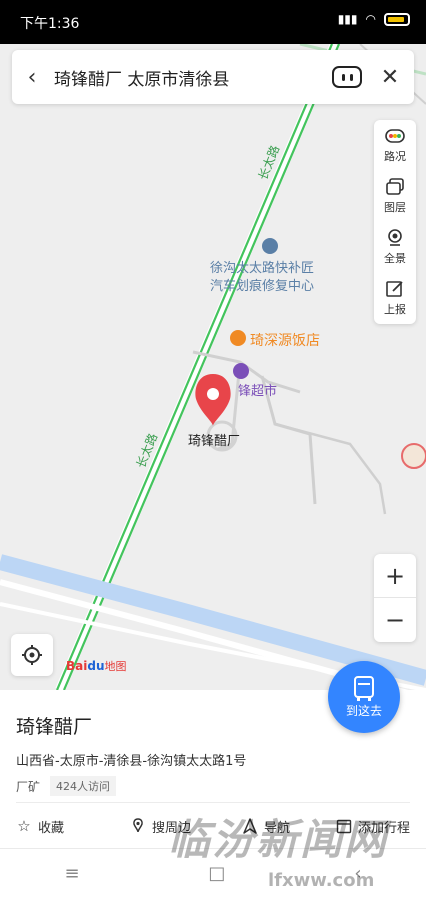 Image resolution: width=426 pixels, height=900 pixels. What do you see at coordinates (54, 727) in the screenshot?
I see `place-title: 琦锋醋厂` at bounding box center [54, 727].